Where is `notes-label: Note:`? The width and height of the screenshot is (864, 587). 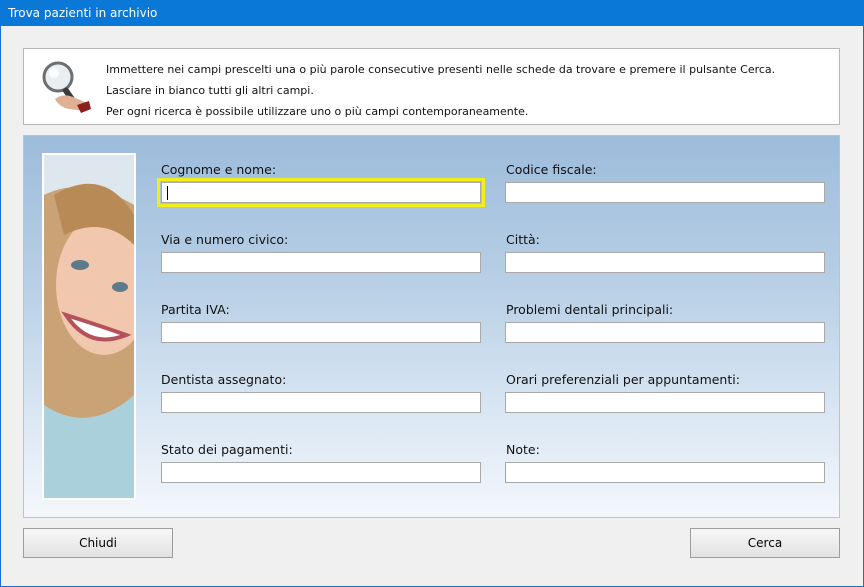 notes-label: Note: is located at coordinates (523, 449).